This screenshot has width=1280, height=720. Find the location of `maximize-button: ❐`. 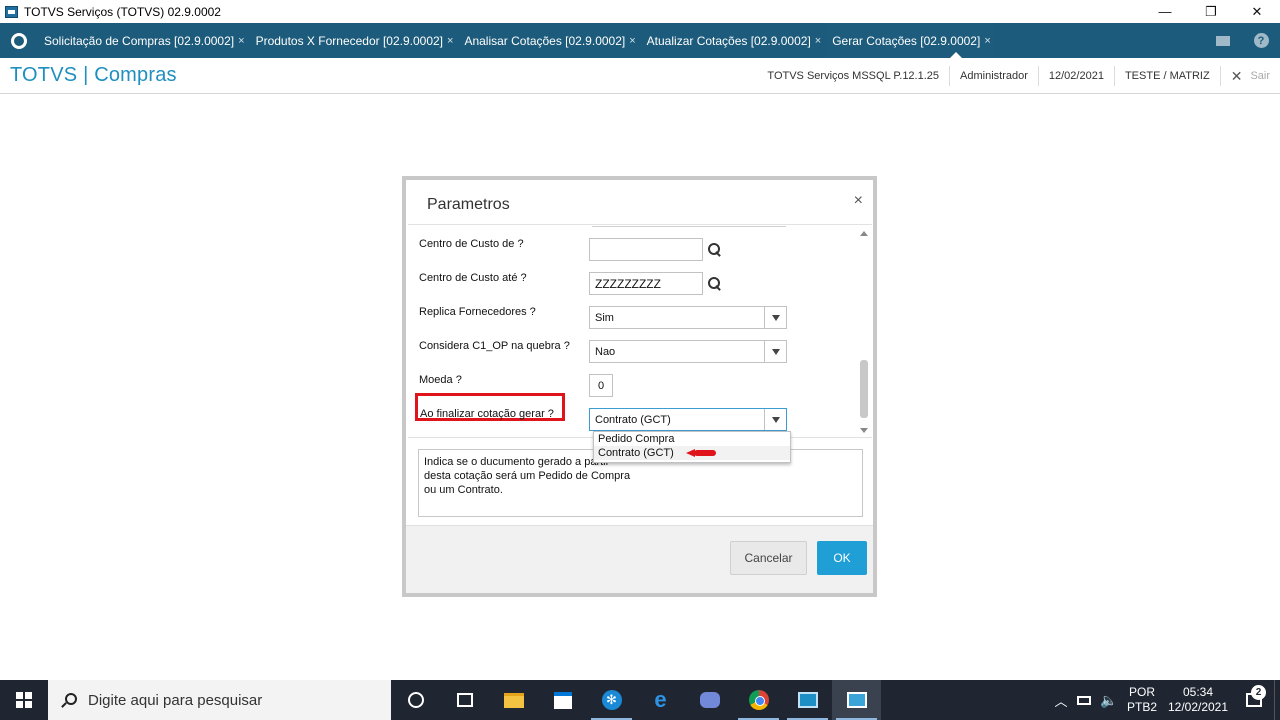

maximize-button: ❐ is located at coordinates (1211, 11).